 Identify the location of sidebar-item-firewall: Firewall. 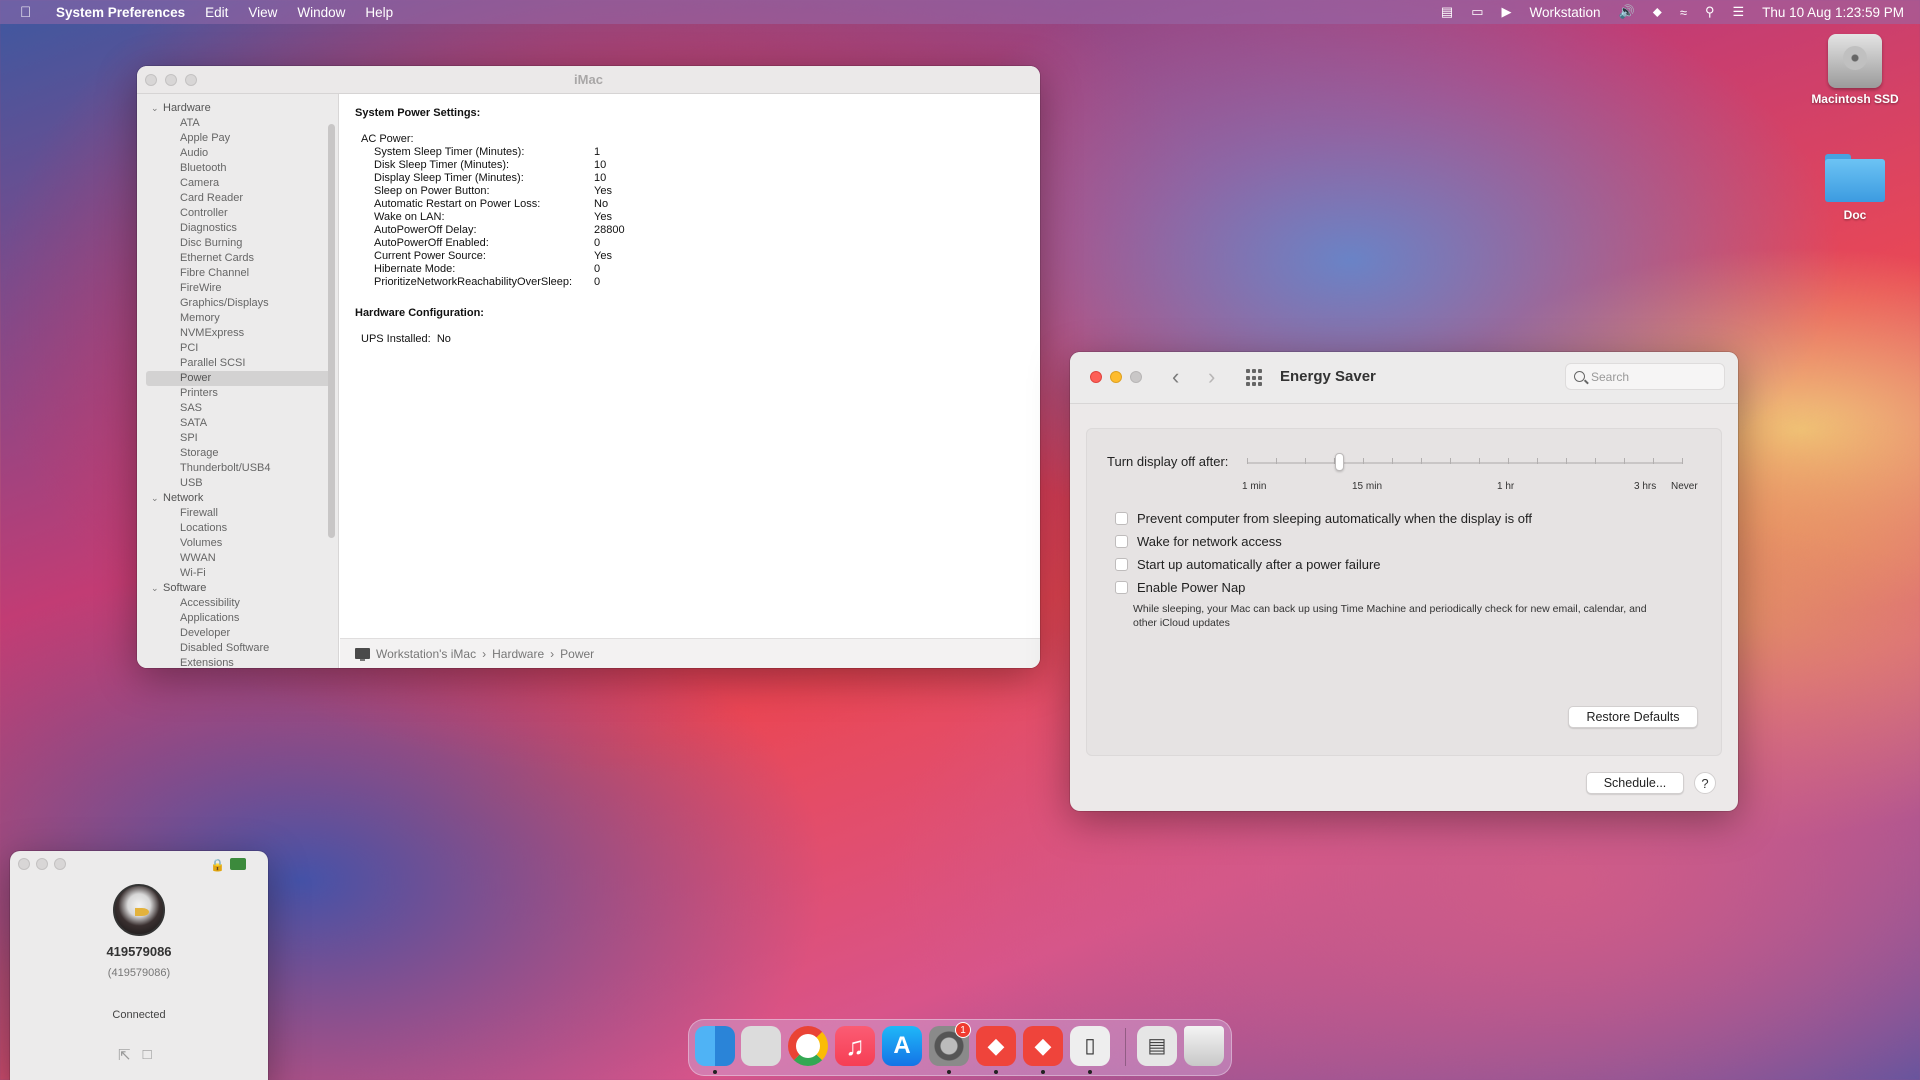
(237, 513).